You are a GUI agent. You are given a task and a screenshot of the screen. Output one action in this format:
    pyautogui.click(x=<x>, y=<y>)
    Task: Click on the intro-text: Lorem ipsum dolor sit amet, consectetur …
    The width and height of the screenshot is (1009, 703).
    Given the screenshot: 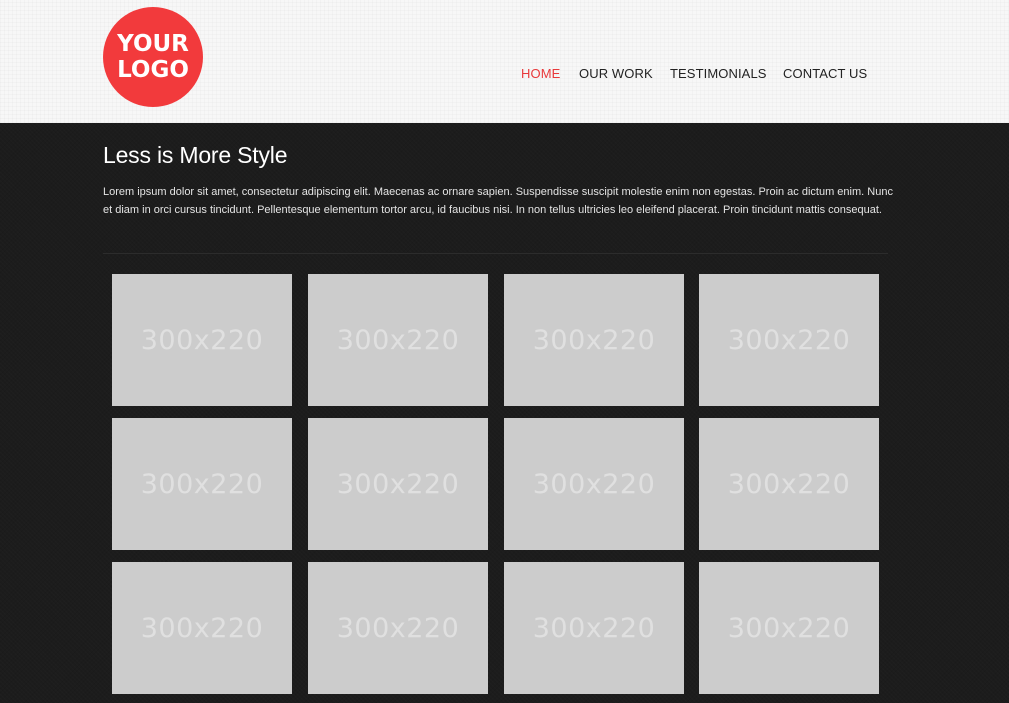 What is the action you would take?
    pyautogui.click(x=498, y=201)
    